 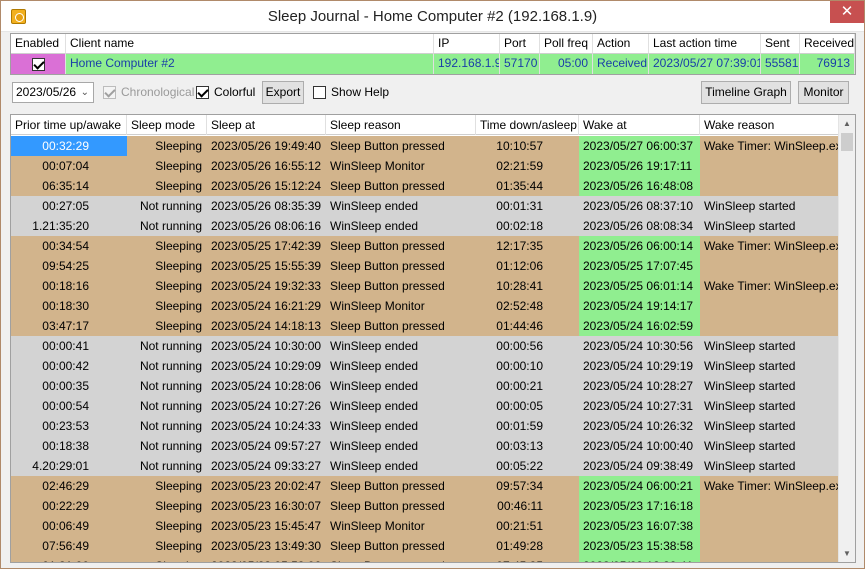 I want to click on cell-time-down: 00:01:31, so click(x=527, y=206).